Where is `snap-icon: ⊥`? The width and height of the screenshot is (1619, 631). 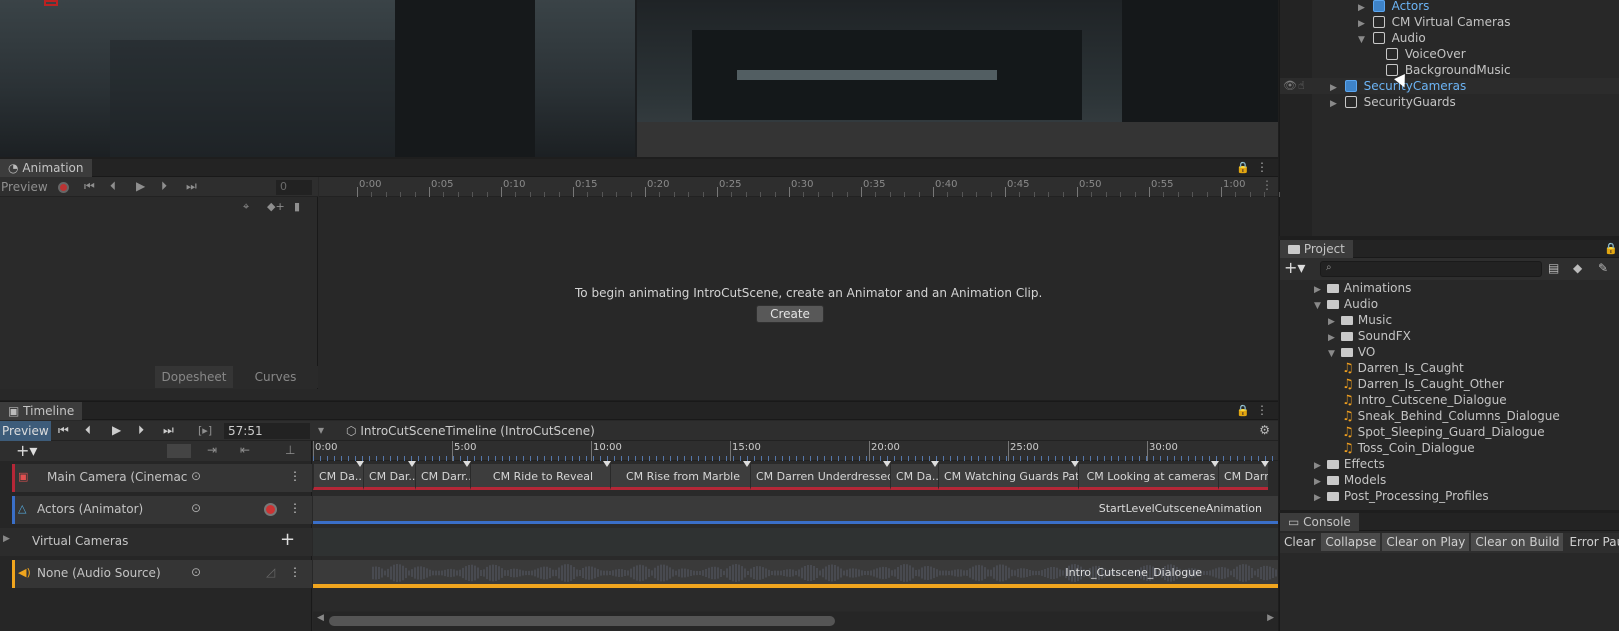 snap-icon: ⊥ is located at coordinates (290, 450).